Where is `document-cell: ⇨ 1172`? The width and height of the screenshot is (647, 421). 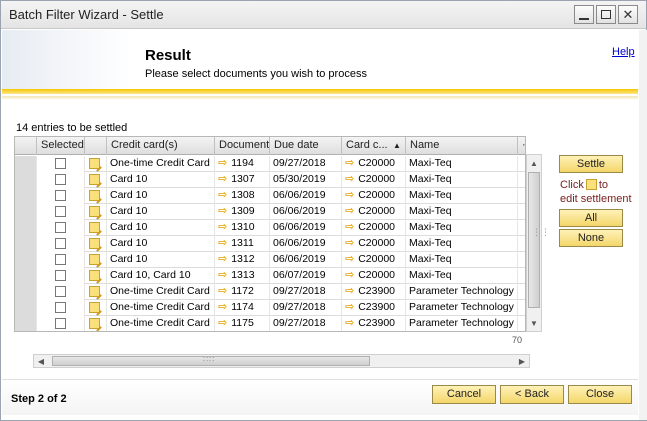
document-cell: ⇨ 1172 is located at coordinates (242, 292).